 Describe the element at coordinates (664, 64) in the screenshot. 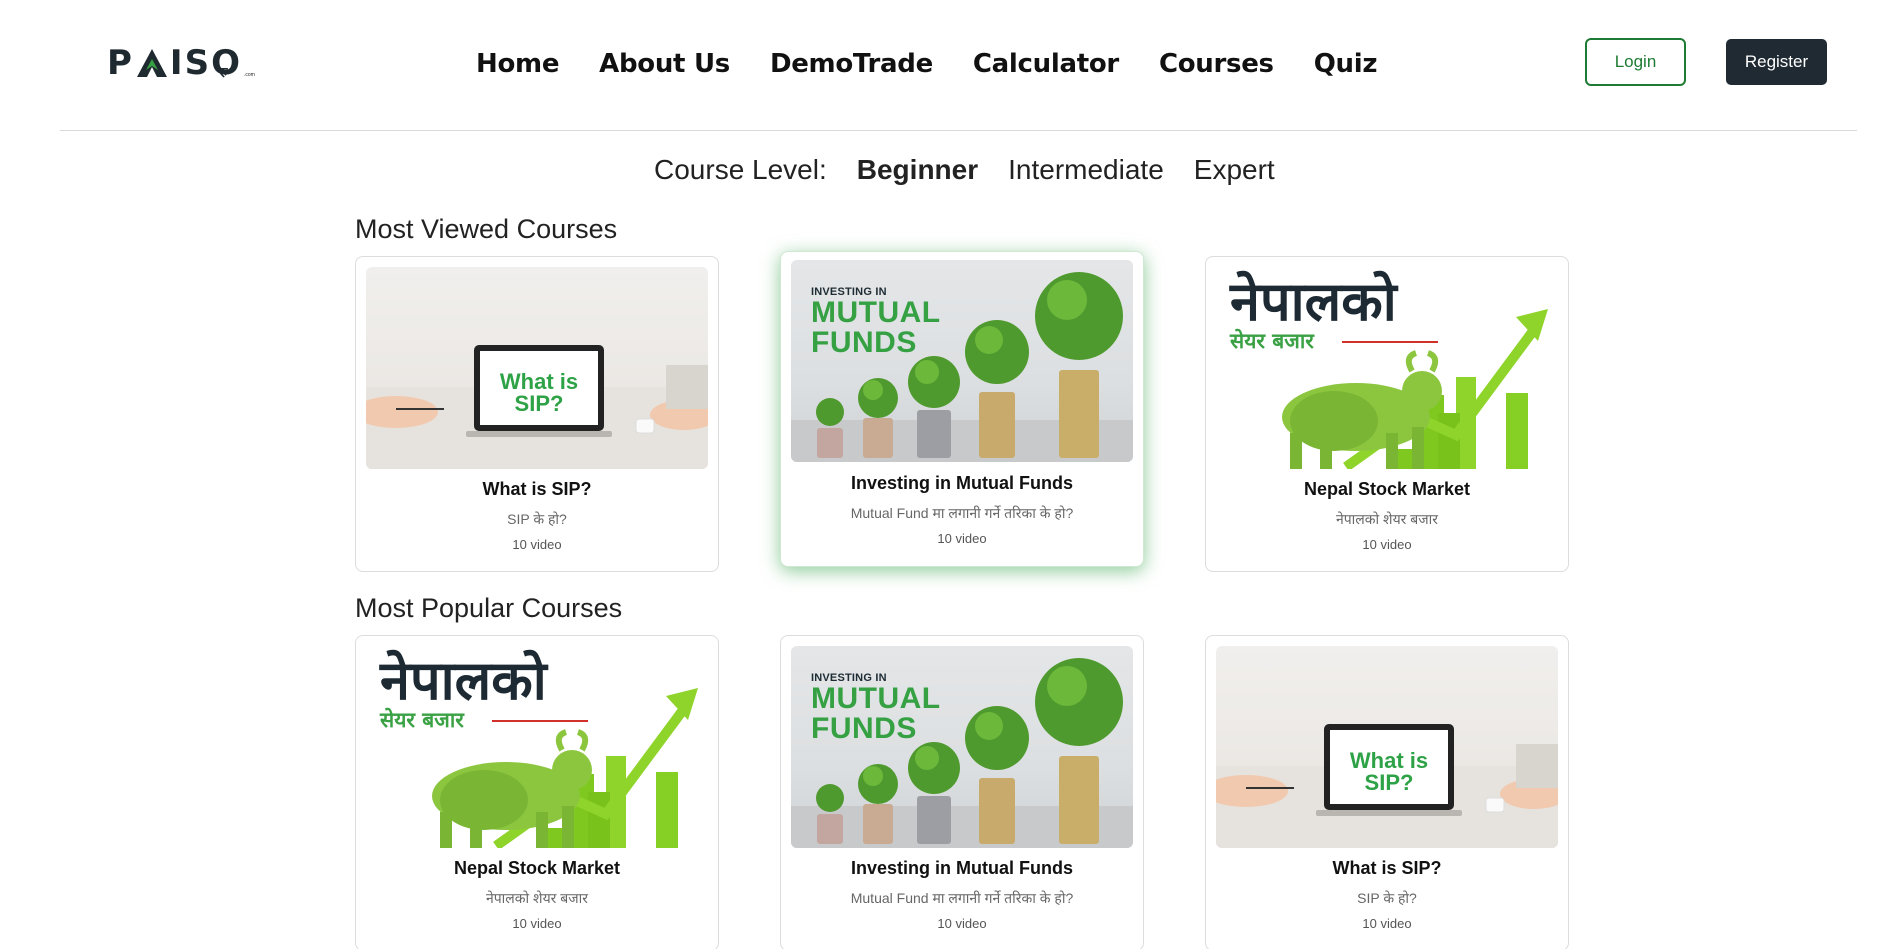

I see `nav-about-us: About Us` at that location.